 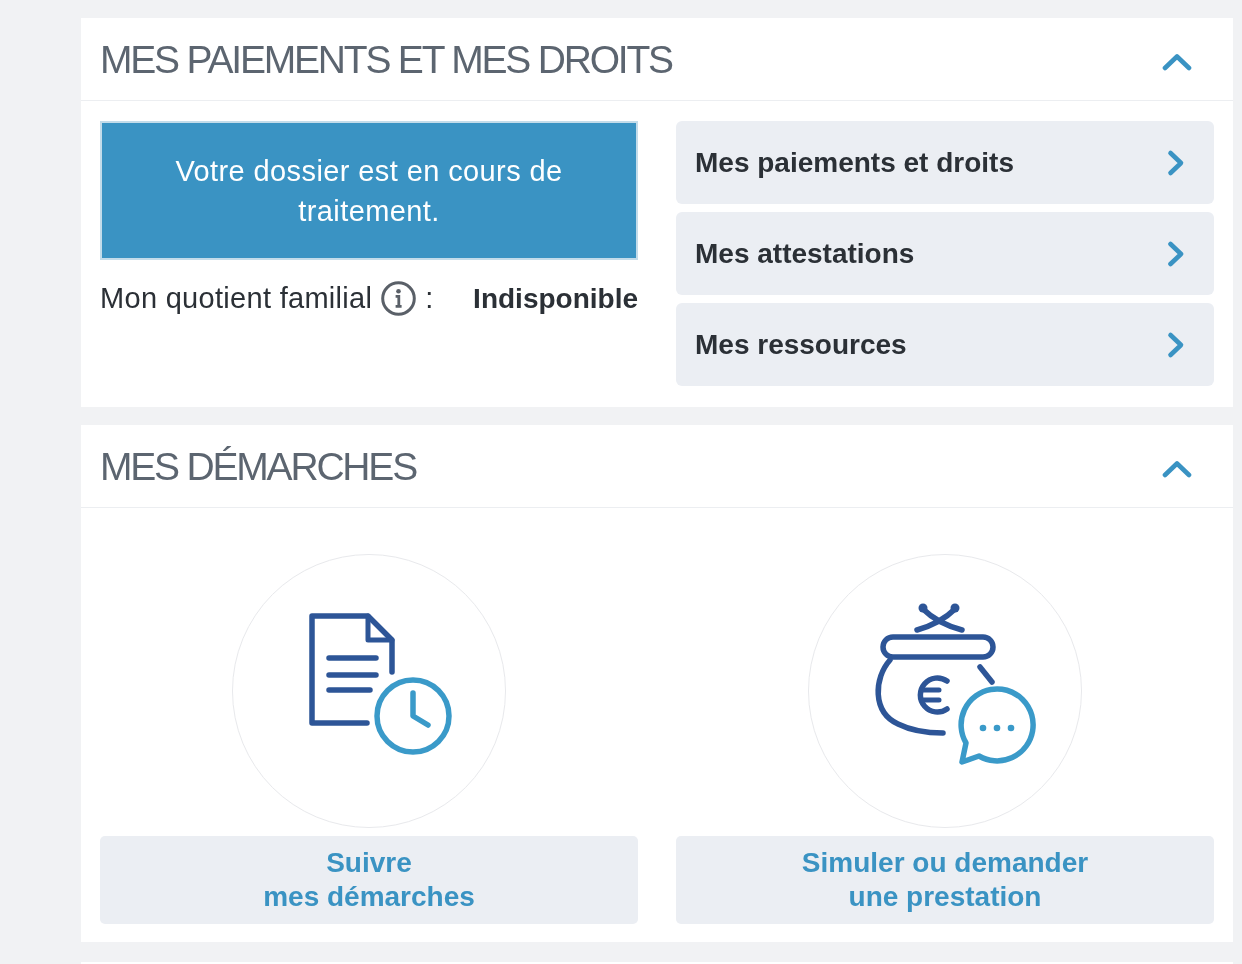 I want to click on section-title: MES DÉMARCHES, so click(x=258, y=466).